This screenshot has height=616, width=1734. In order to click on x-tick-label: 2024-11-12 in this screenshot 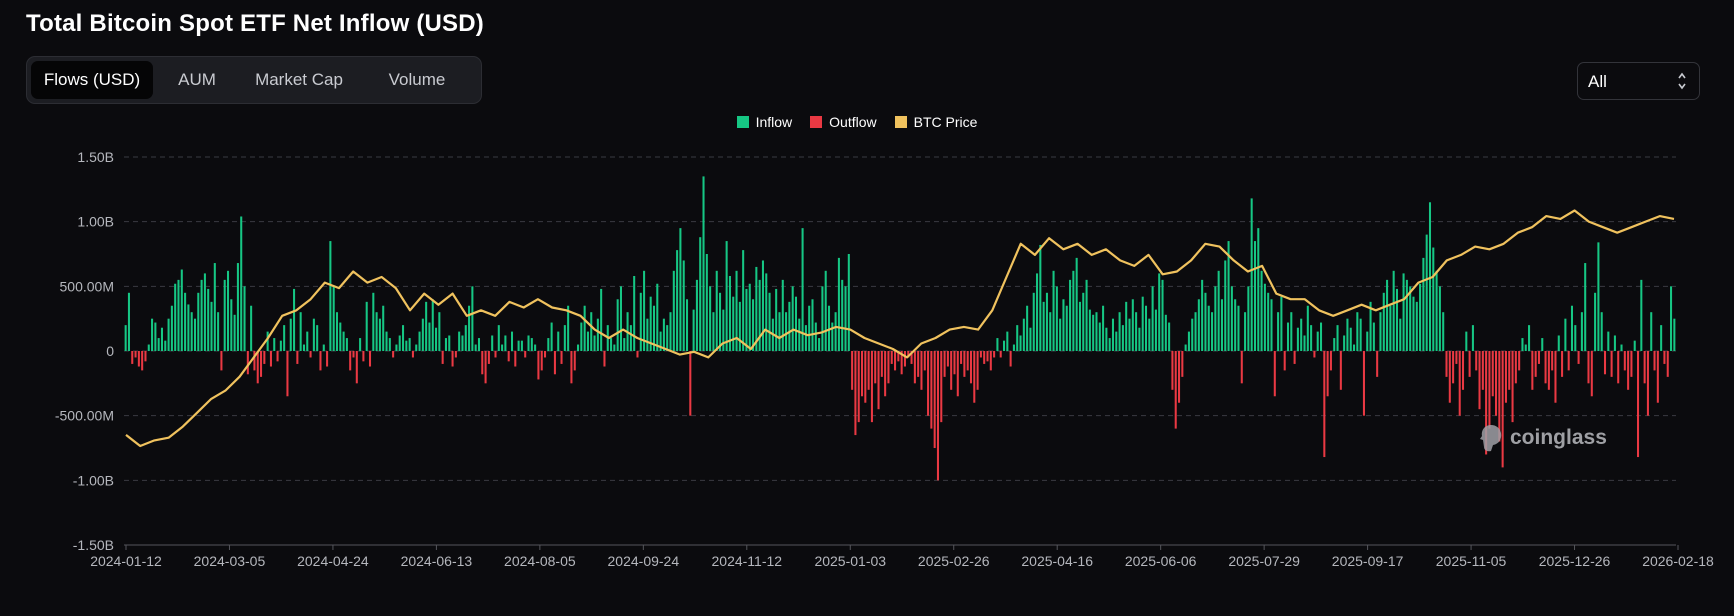, I will do `click(747, 561)`.